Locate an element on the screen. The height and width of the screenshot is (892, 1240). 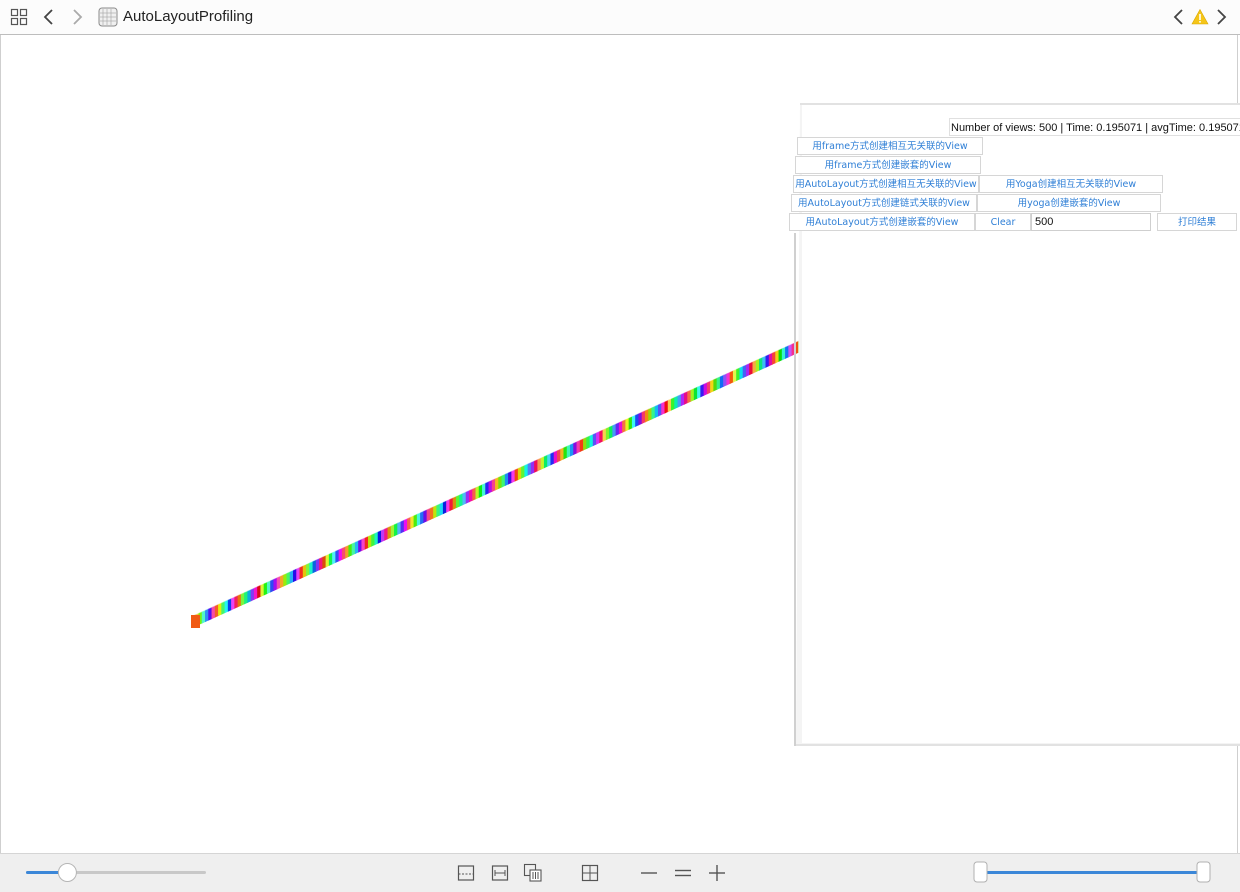
orient-icon is located at coordinates (590, 873).